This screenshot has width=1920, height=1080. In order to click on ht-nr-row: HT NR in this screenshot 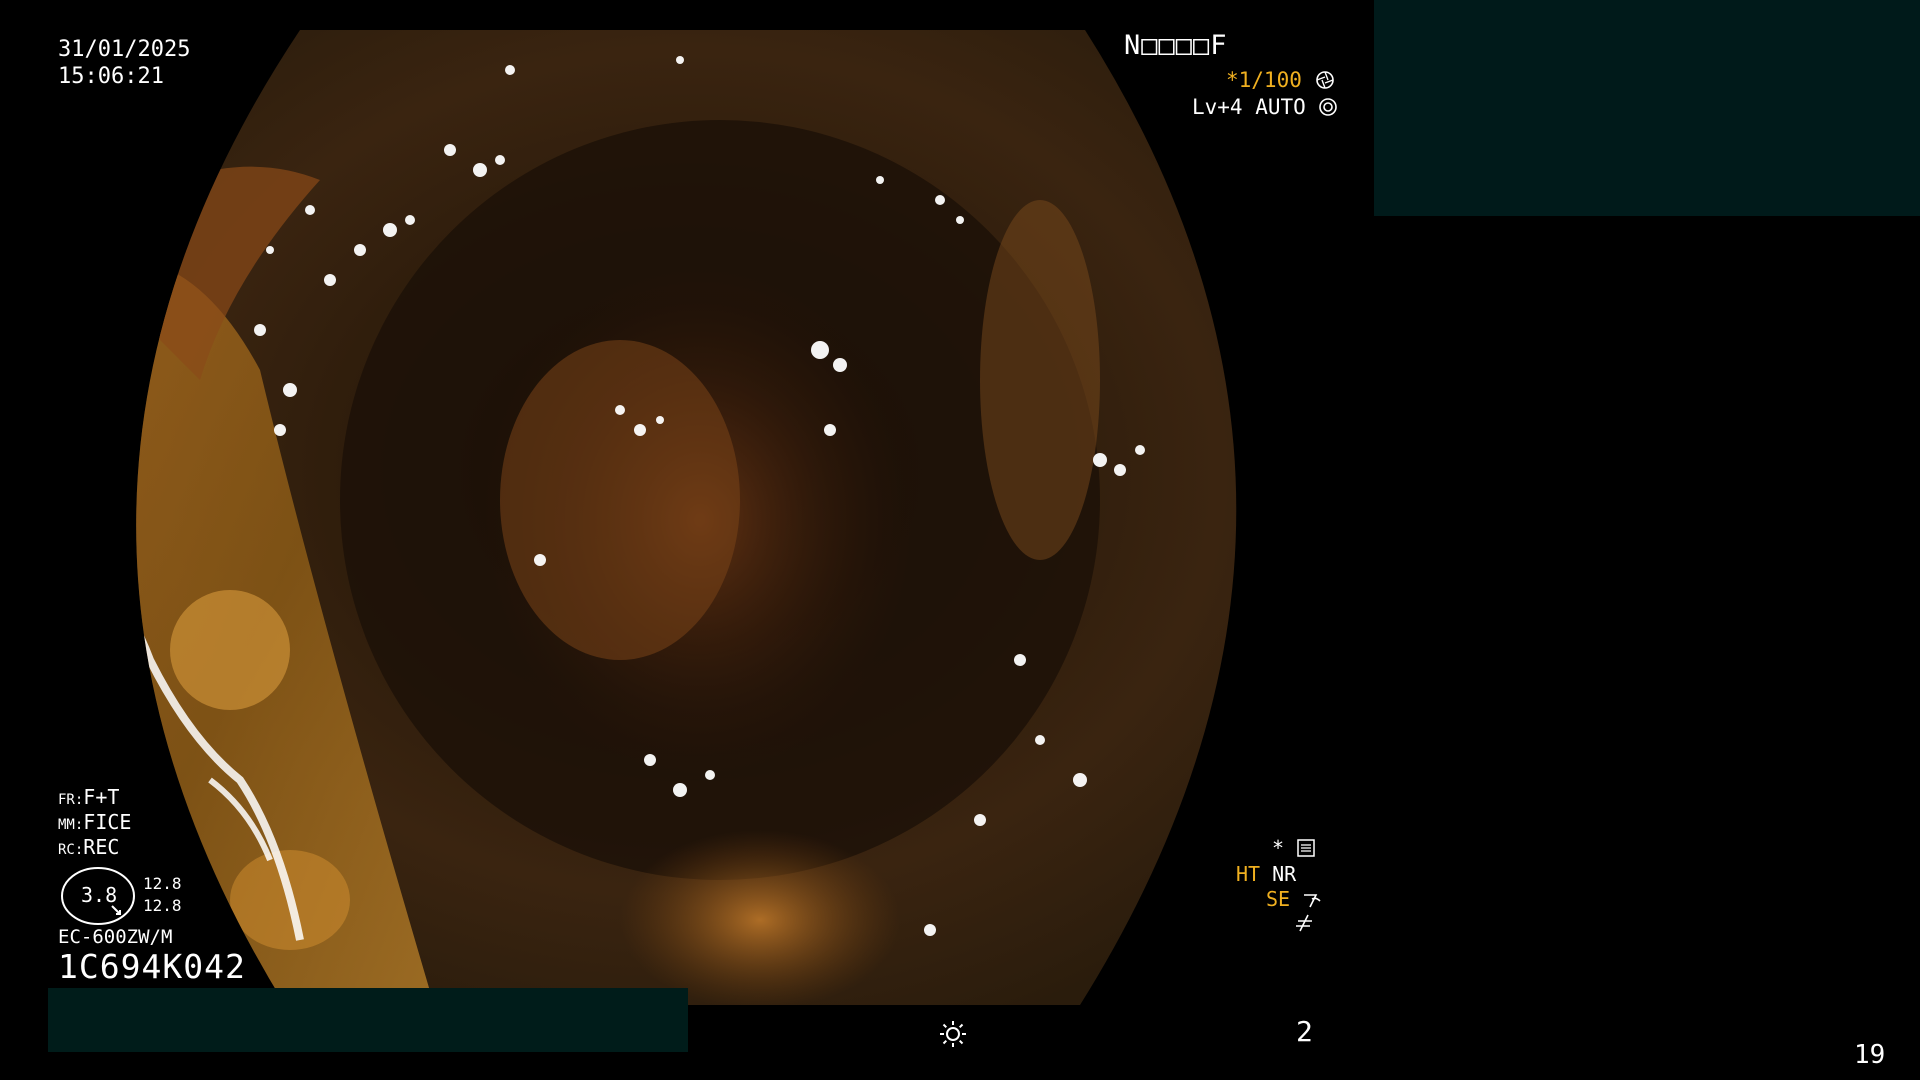, I will do `click(1266, 874)`.